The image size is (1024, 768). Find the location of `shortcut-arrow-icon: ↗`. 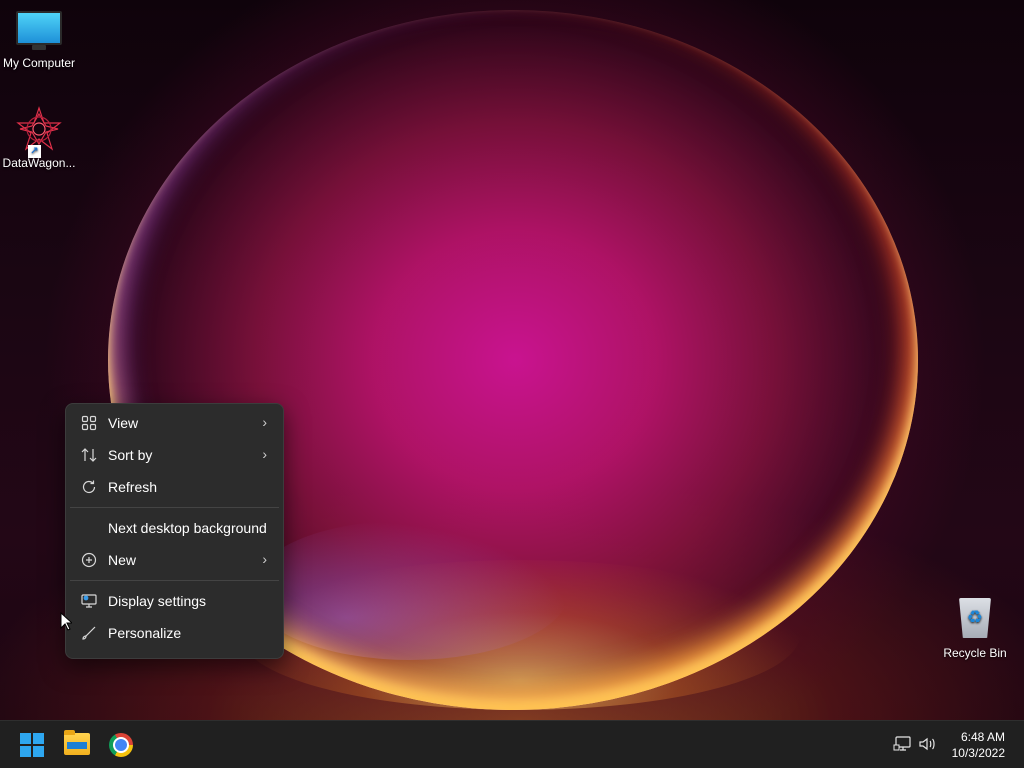

shortcut-arrow-icon: ↗ is located at coordinates (34, 151).